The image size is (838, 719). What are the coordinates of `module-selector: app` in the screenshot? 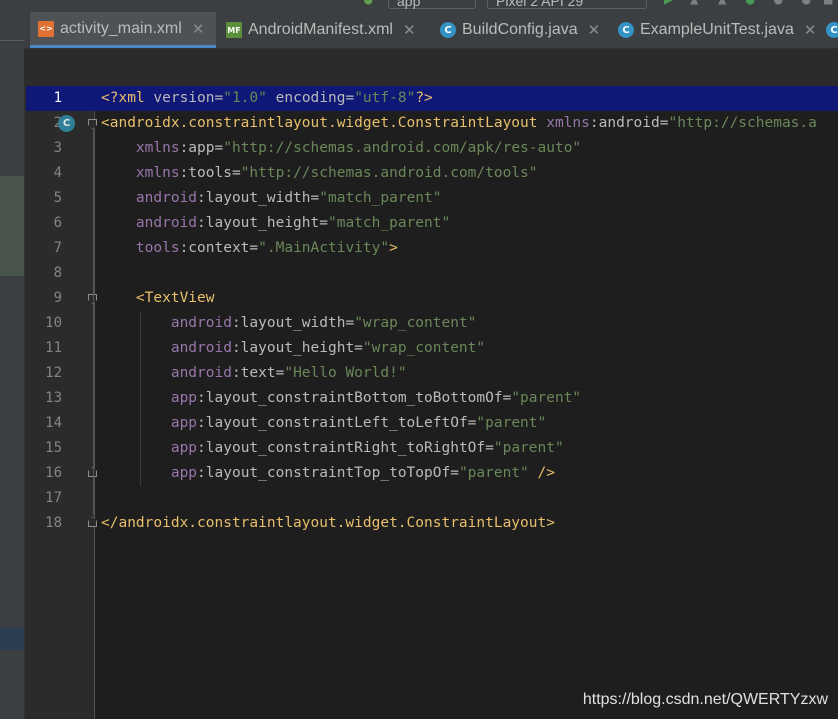 It's located at (432, 4).